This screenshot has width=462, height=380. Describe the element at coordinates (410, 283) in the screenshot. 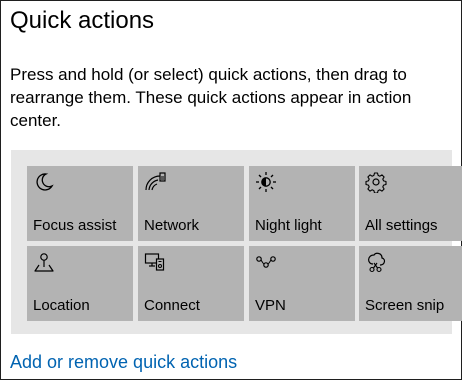

I see `tile-screen-snip: Screen snip` at that location.